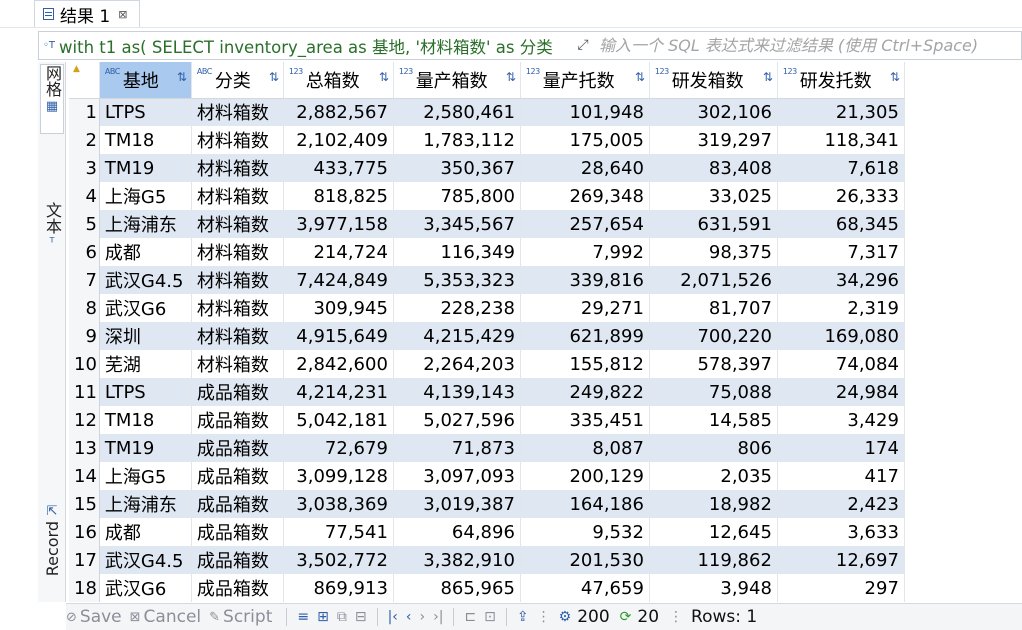  I want to click on table-cell: 武汉G6, so click(145, 588).